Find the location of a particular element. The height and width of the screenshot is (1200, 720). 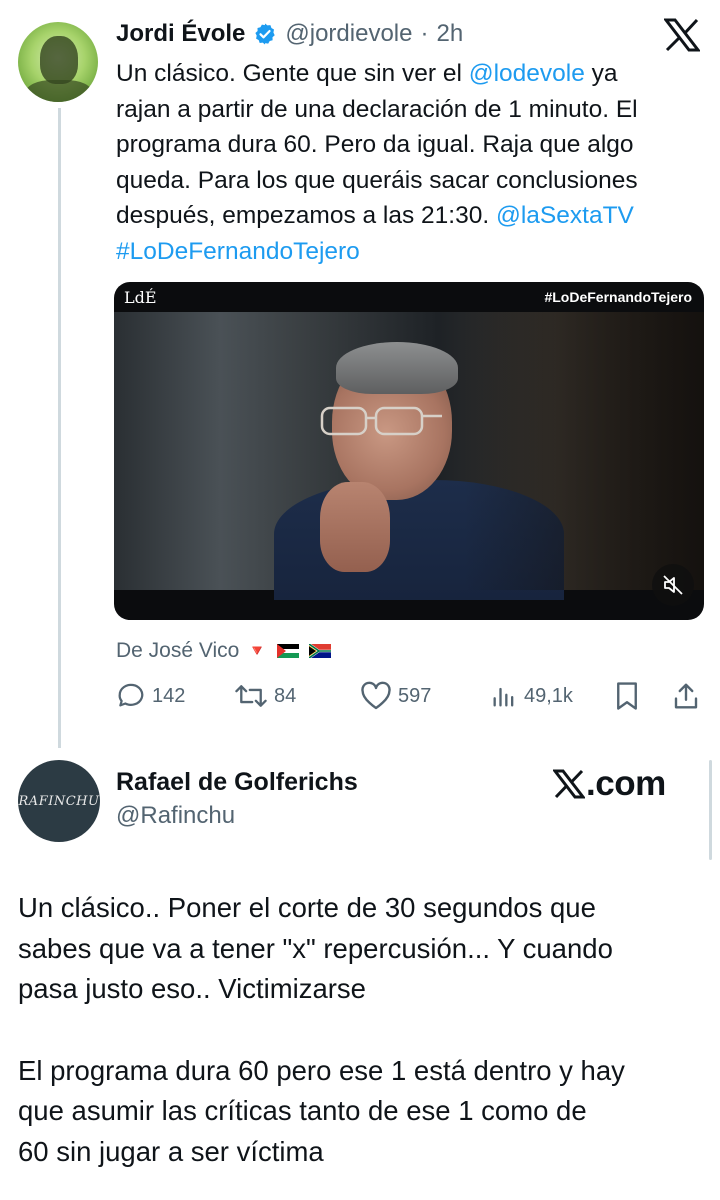

bookmark-button is located at coordinates (627, 696).